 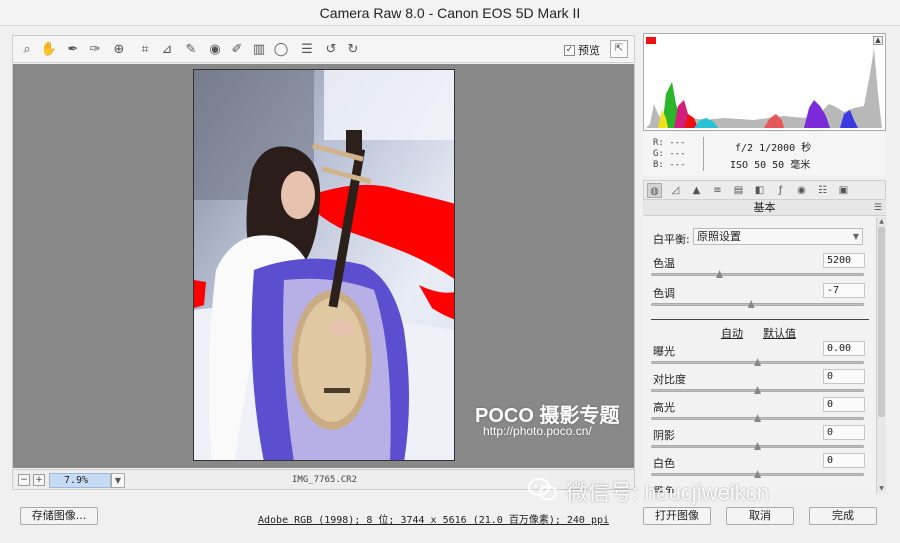 What do you see at coordinates (780, 190) in the screenshot?
I see `tab-effects-icon: ƒ` at bounding box center [780, 190].